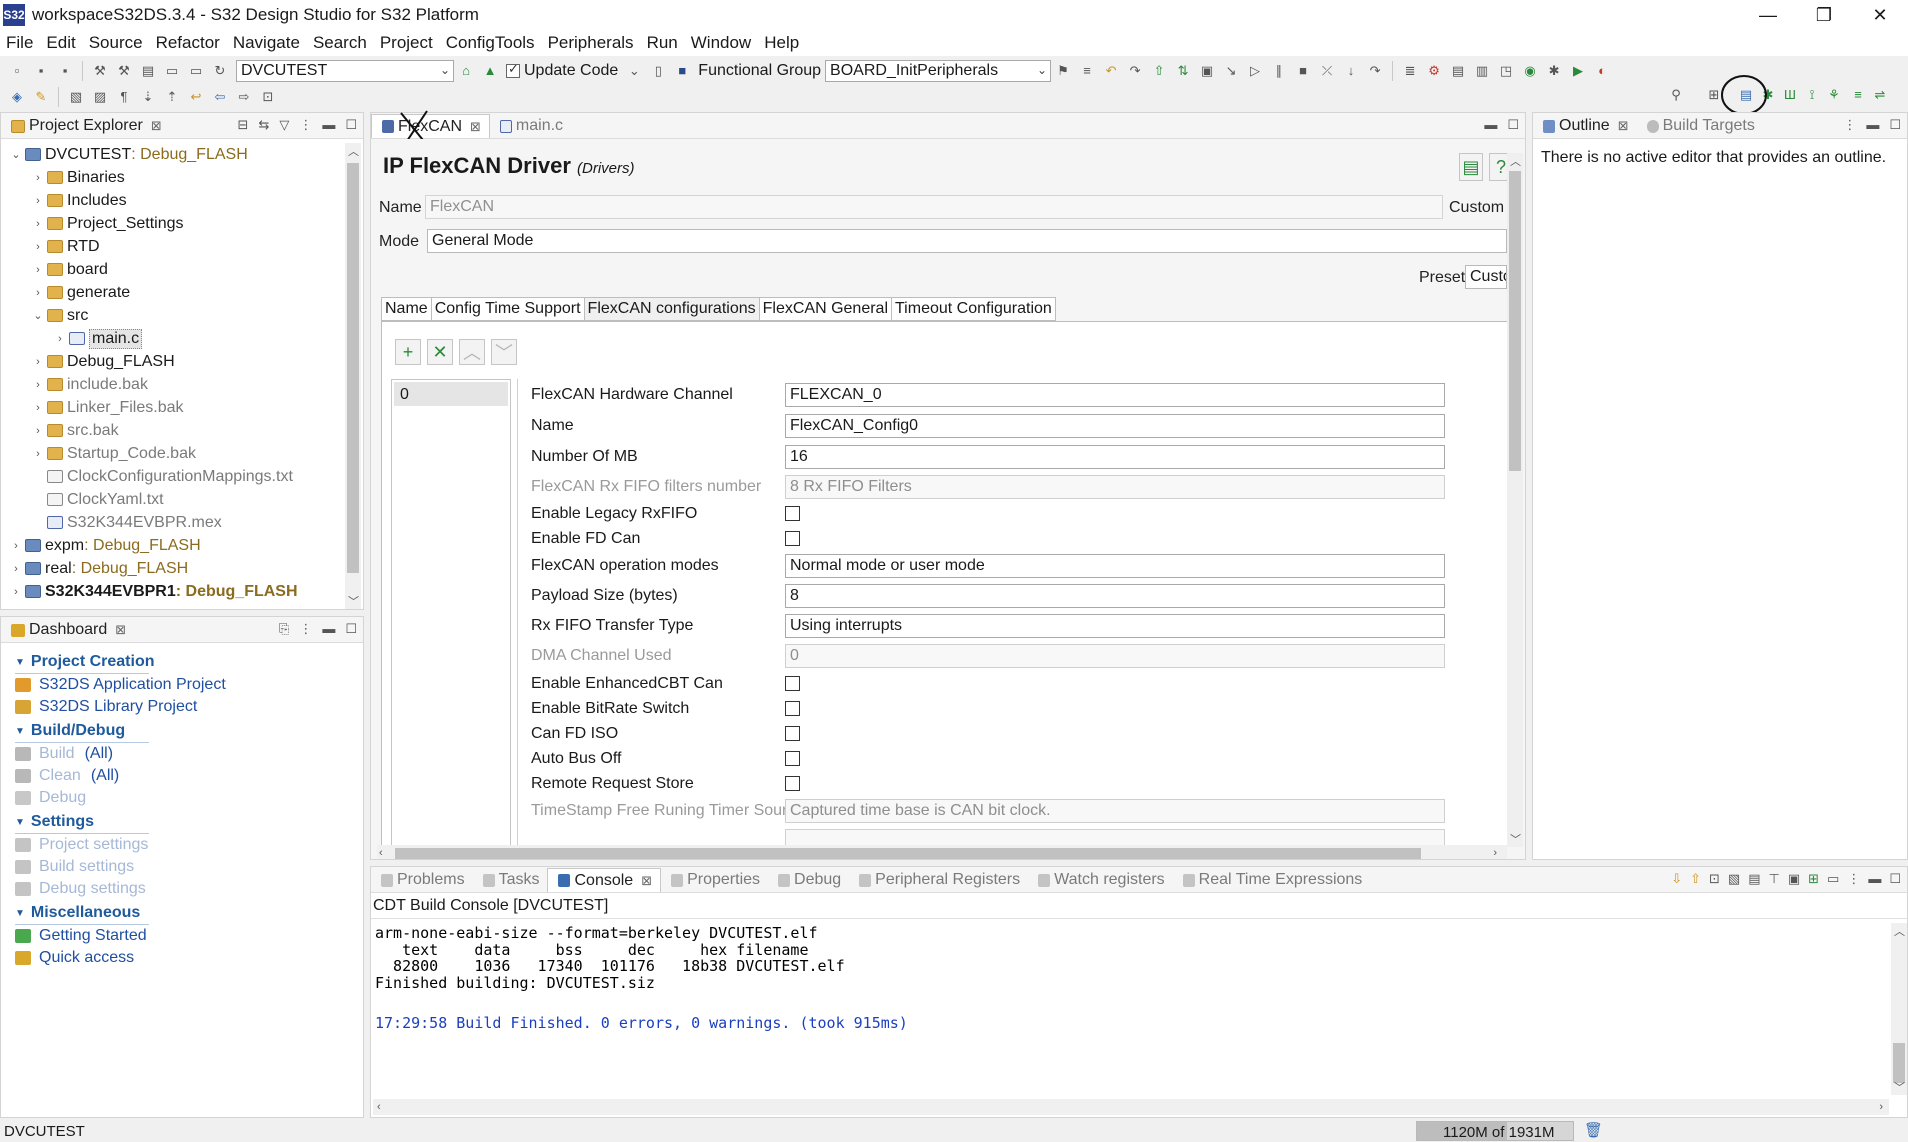 The width and height of the screenshot is (1908, 1142). What do you see at coordinates (1115, 426) in the screenshot?
I see `config-value-field: FlexCAN_Config0` at bounding box center [1115, 426].